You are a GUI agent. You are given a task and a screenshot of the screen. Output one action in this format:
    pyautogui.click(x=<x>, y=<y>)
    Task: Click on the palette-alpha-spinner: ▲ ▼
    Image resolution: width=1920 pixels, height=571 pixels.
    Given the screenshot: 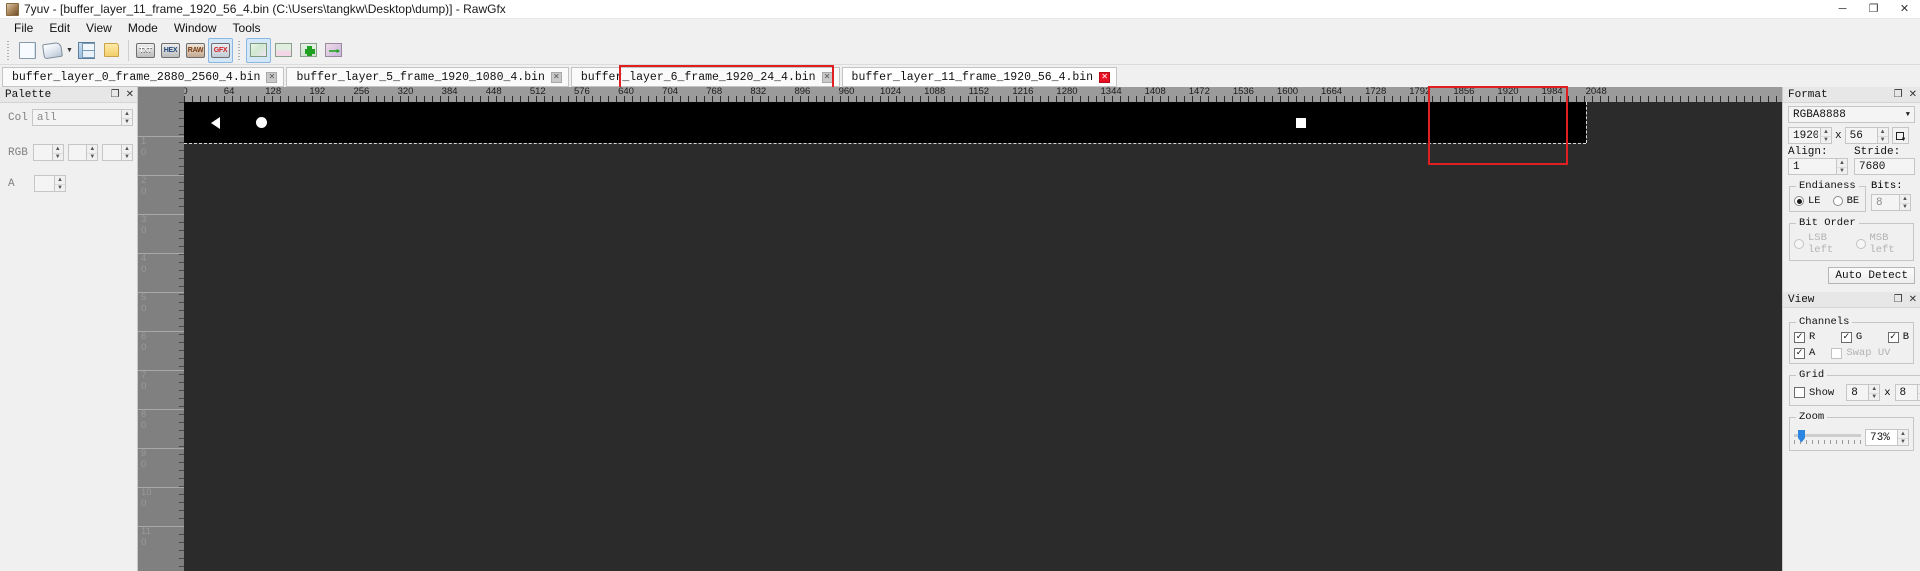 What is the action you would take?
    pyautogui.click(x=59, y=183)
    